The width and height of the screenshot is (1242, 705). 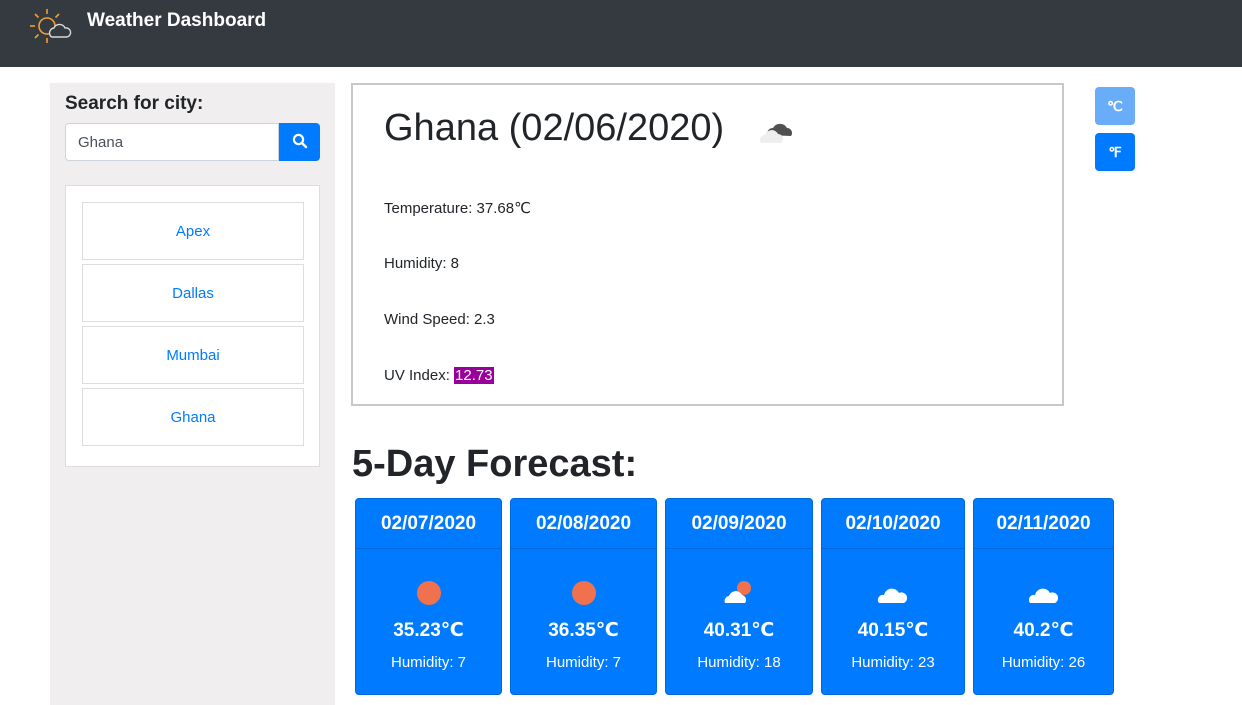 I want to click on humidity-text: Humidity: 8, so click(x=422, y=263).